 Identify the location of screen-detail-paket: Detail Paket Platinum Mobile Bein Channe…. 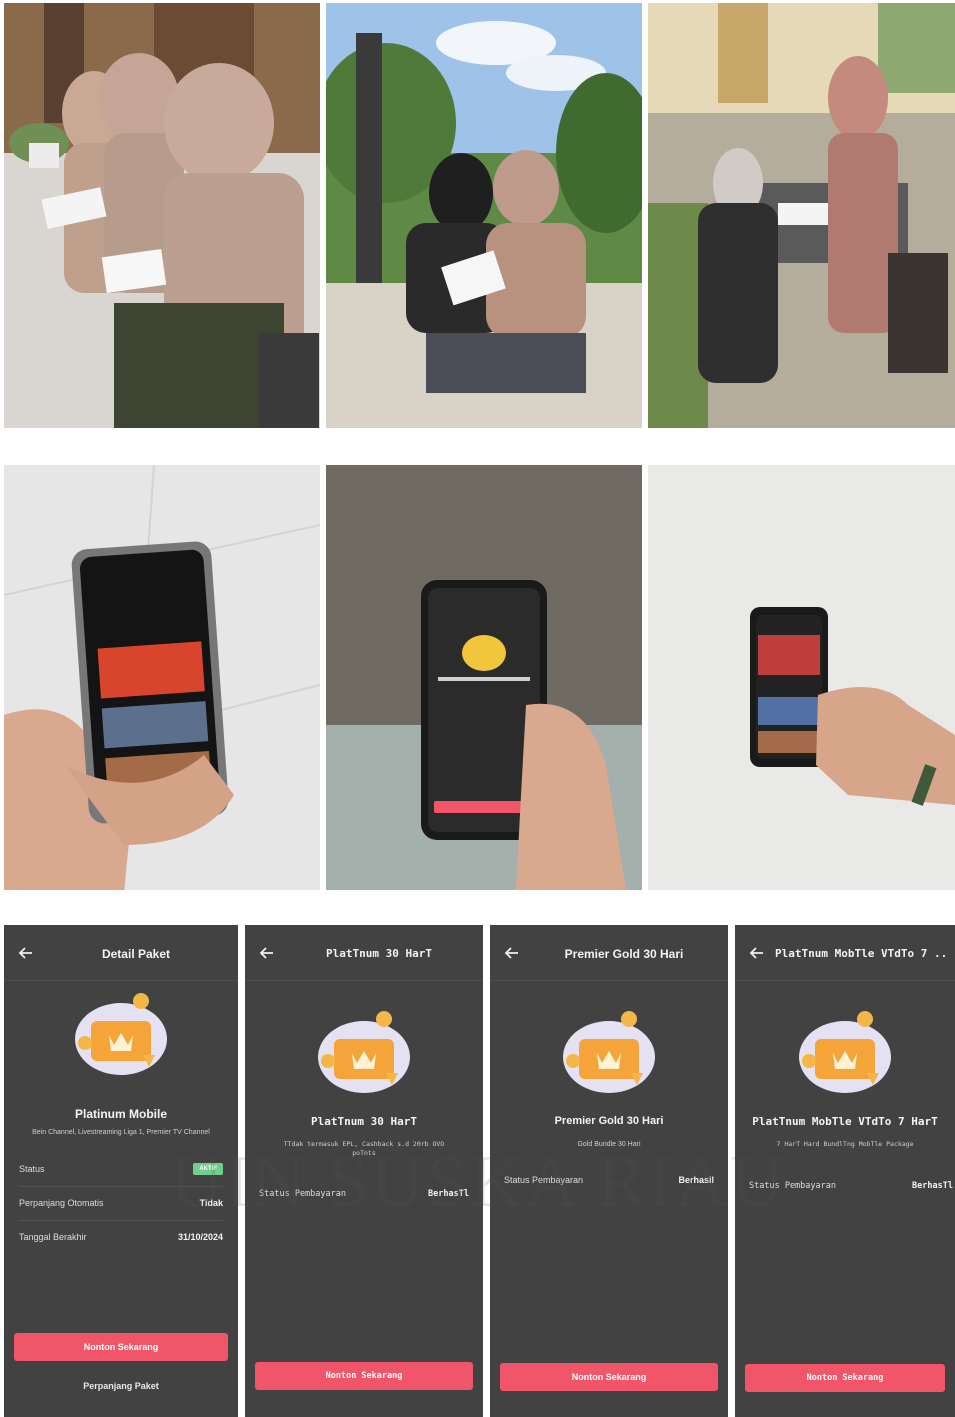
(121, 1171).